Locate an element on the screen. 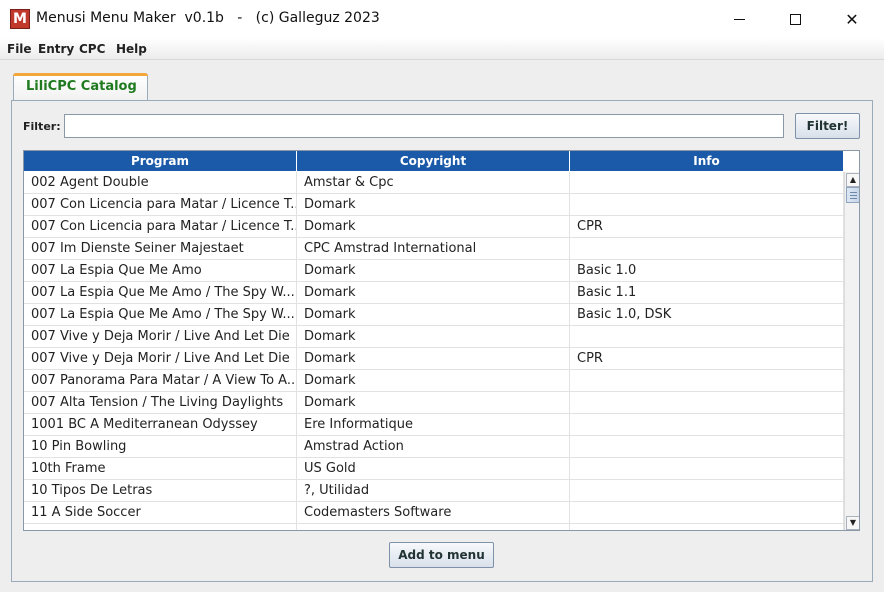  table-row: 007 La Espia Que Me Amo Domark Basic 1.0 is located at coordinates (434, 271).